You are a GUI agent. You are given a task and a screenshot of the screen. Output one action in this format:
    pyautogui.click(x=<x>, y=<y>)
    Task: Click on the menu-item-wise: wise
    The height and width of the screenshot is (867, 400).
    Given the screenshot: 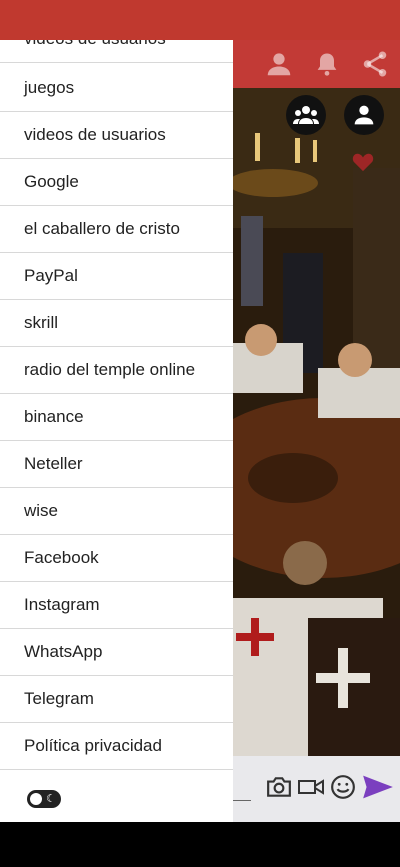 What is the action you would take?
    pyautogui.click(x=116, y=511)
    